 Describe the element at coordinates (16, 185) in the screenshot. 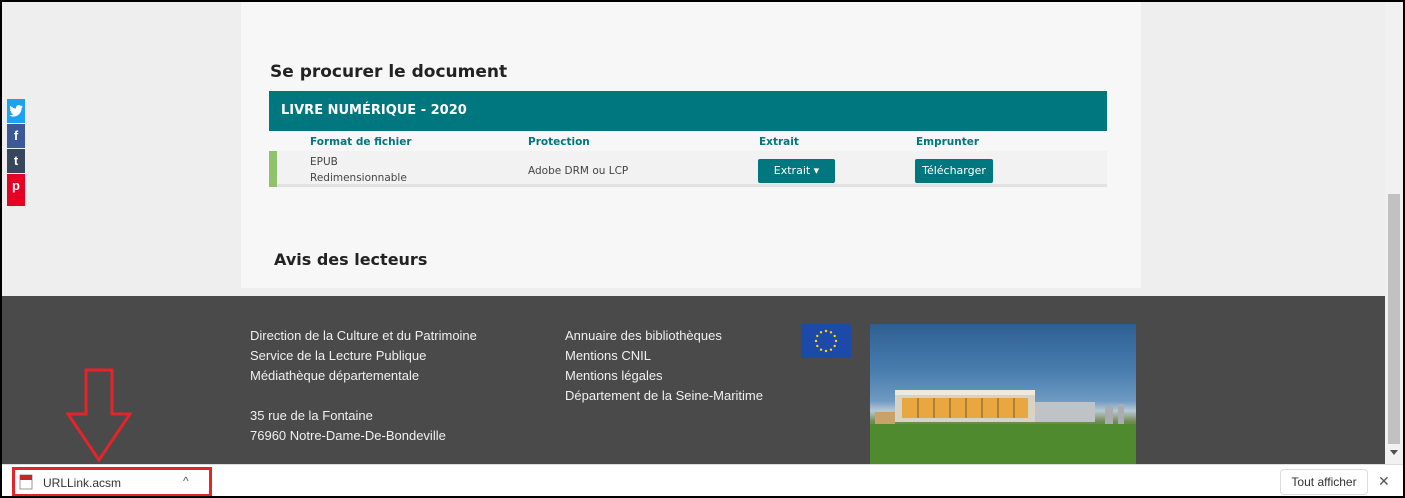

I see `pinterest-glyph: p` at that location.